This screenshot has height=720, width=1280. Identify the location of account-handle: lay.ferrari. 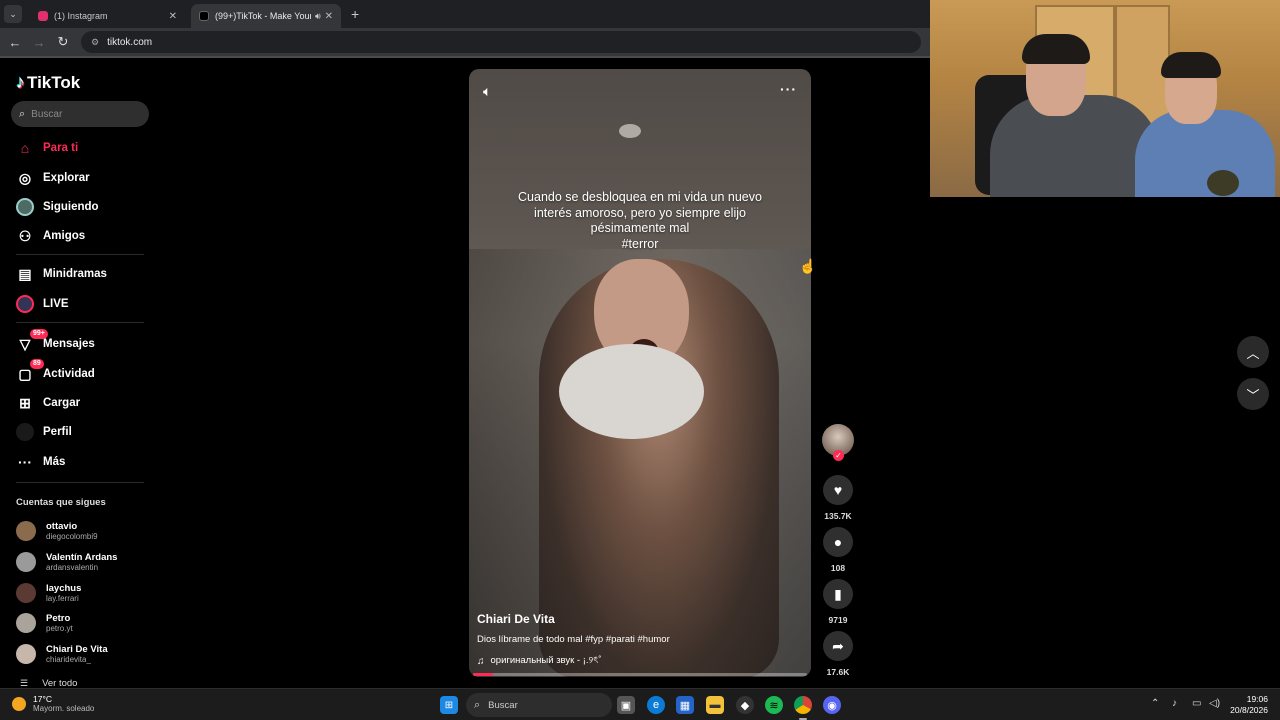
(62, 598).